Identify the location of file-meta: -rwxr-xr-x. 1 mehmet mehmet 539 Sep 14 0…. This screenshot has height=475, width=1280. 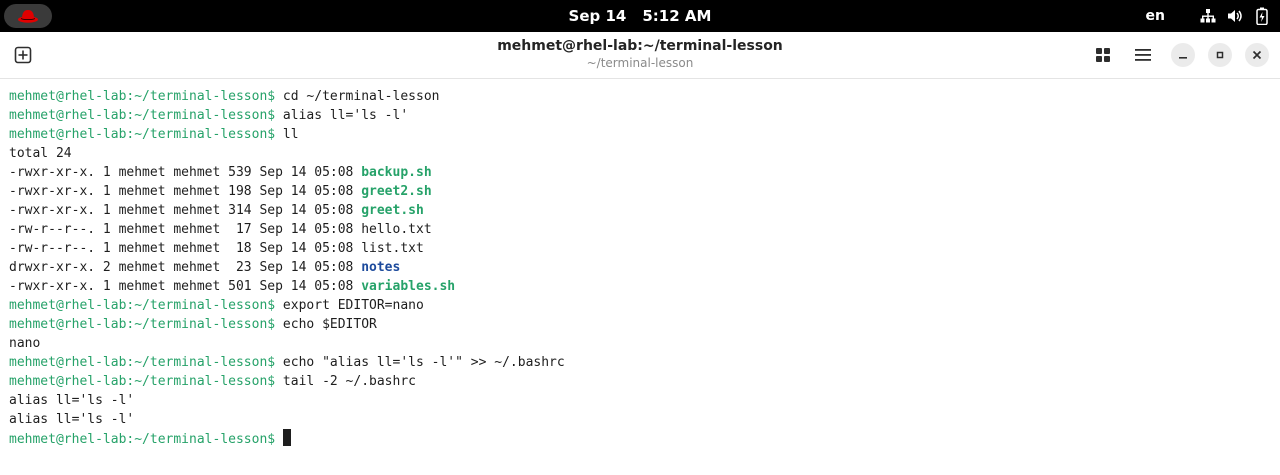
(185, 172).